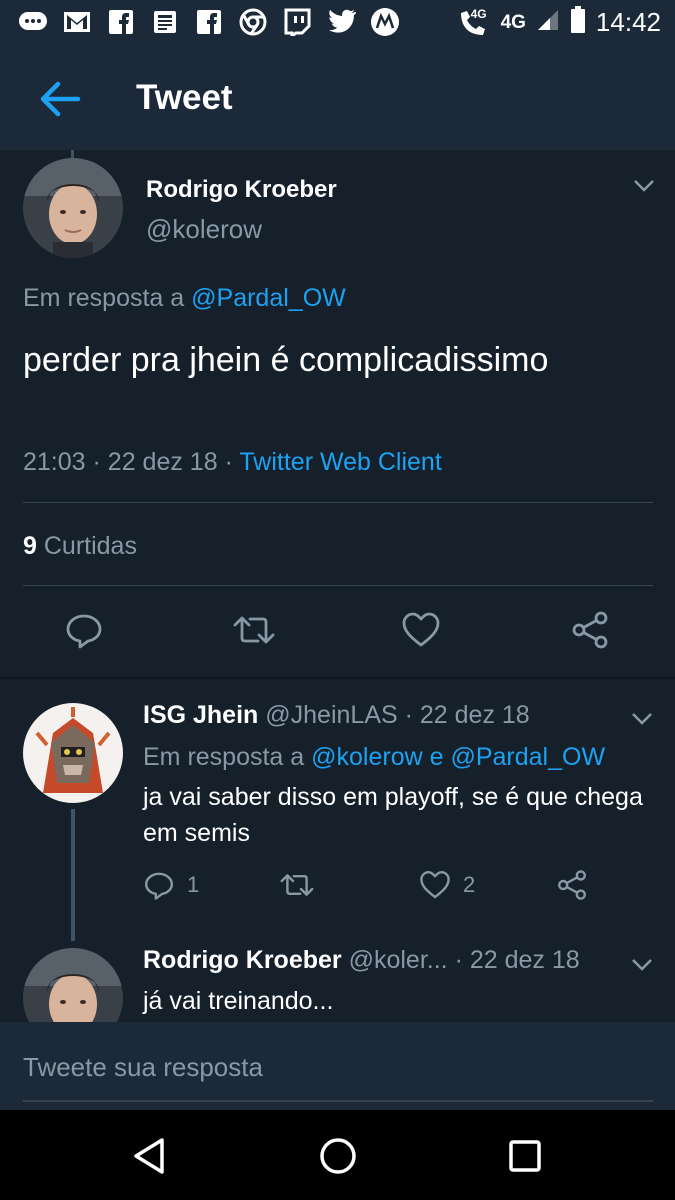 The image size is (675, 1200). Describe the element at coordinates (578, 22) in the screenshot. I see `battery-icon` at that location.